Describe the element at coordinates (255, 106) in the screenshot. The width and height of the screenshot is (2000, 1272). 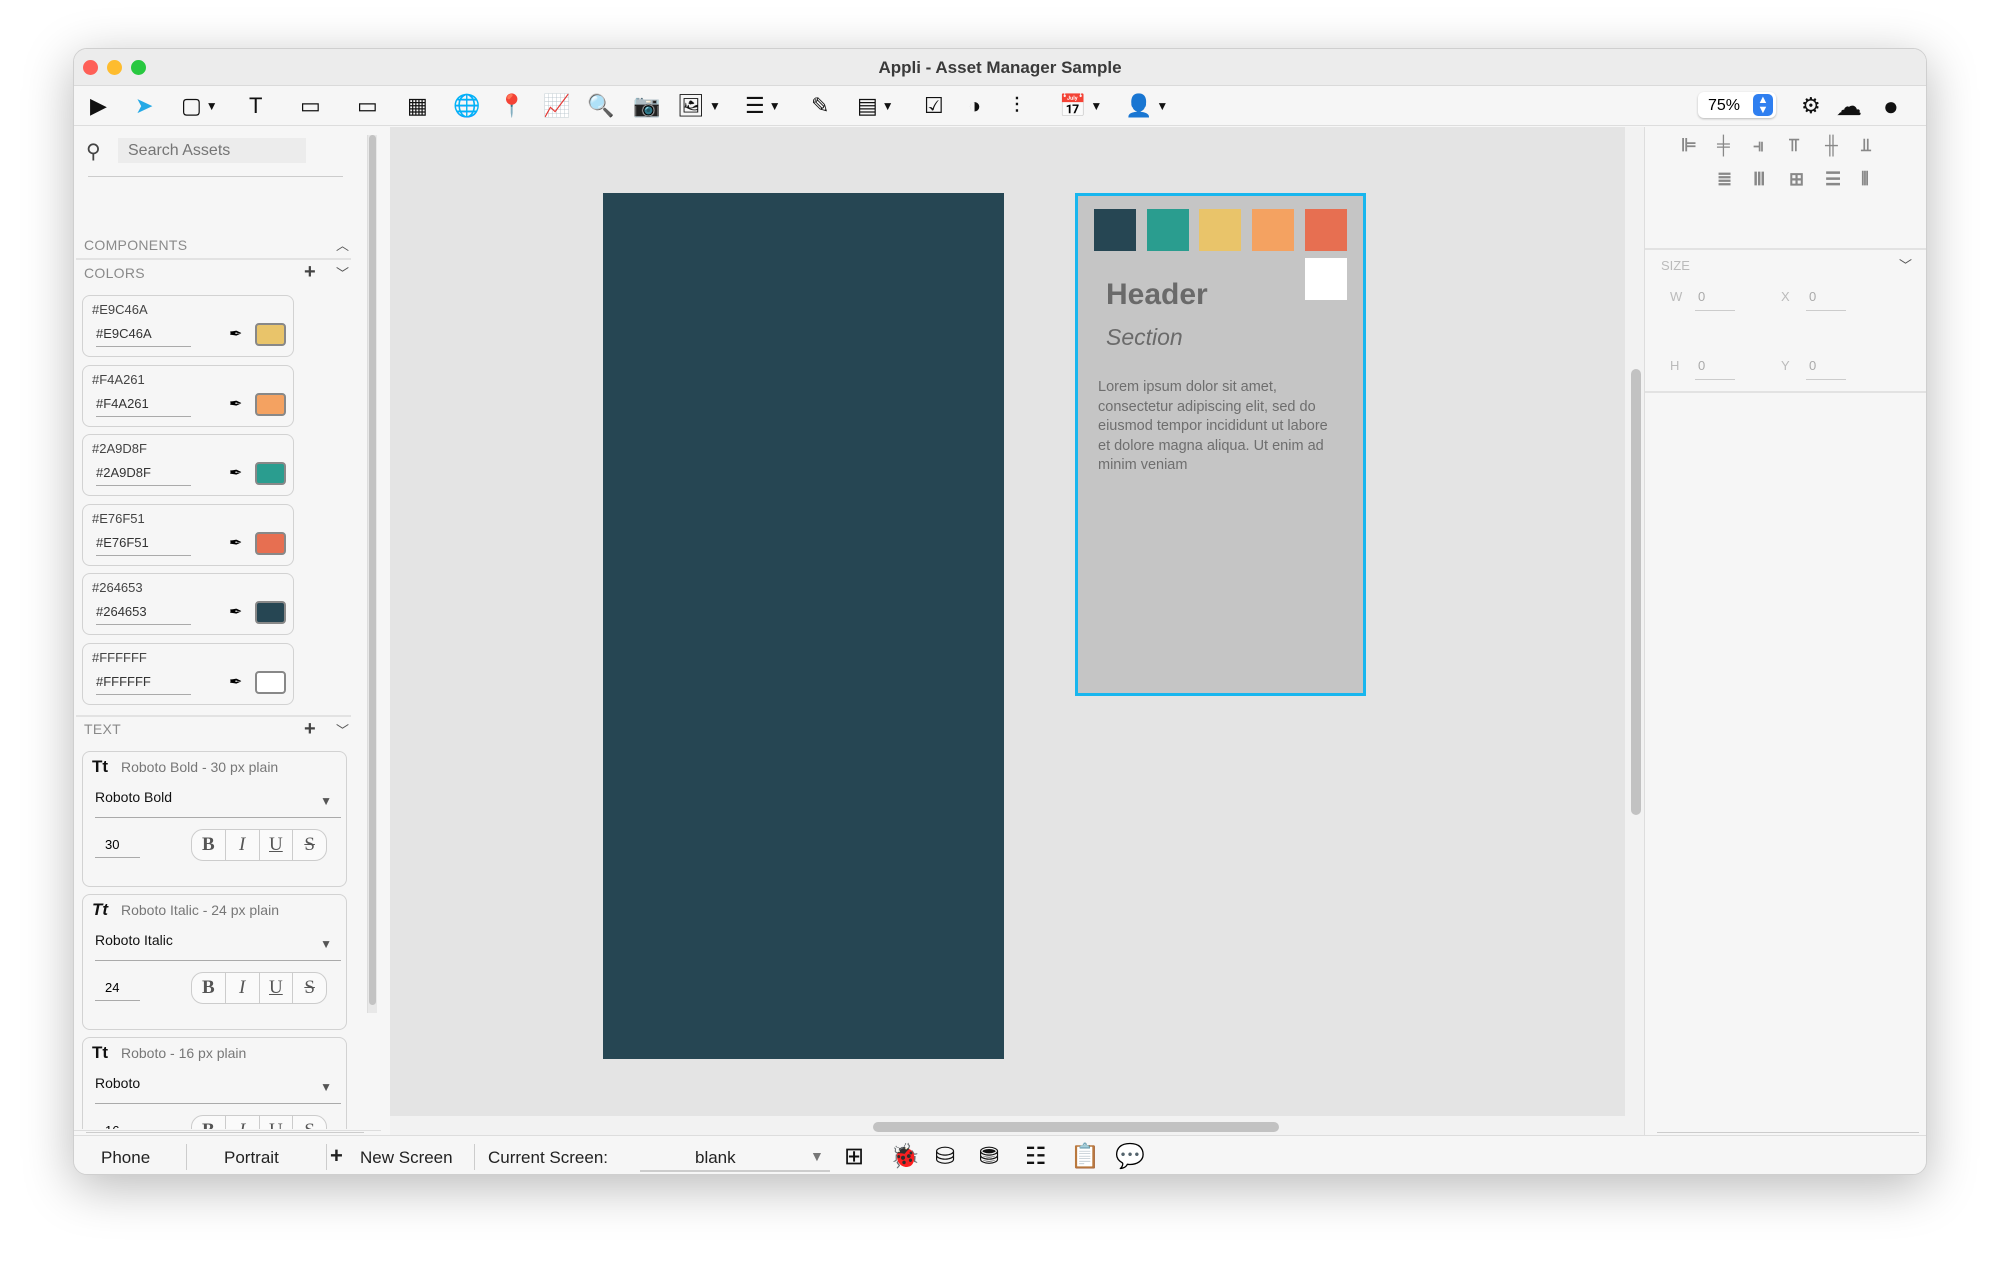
I see `text-icon: T` at that location.